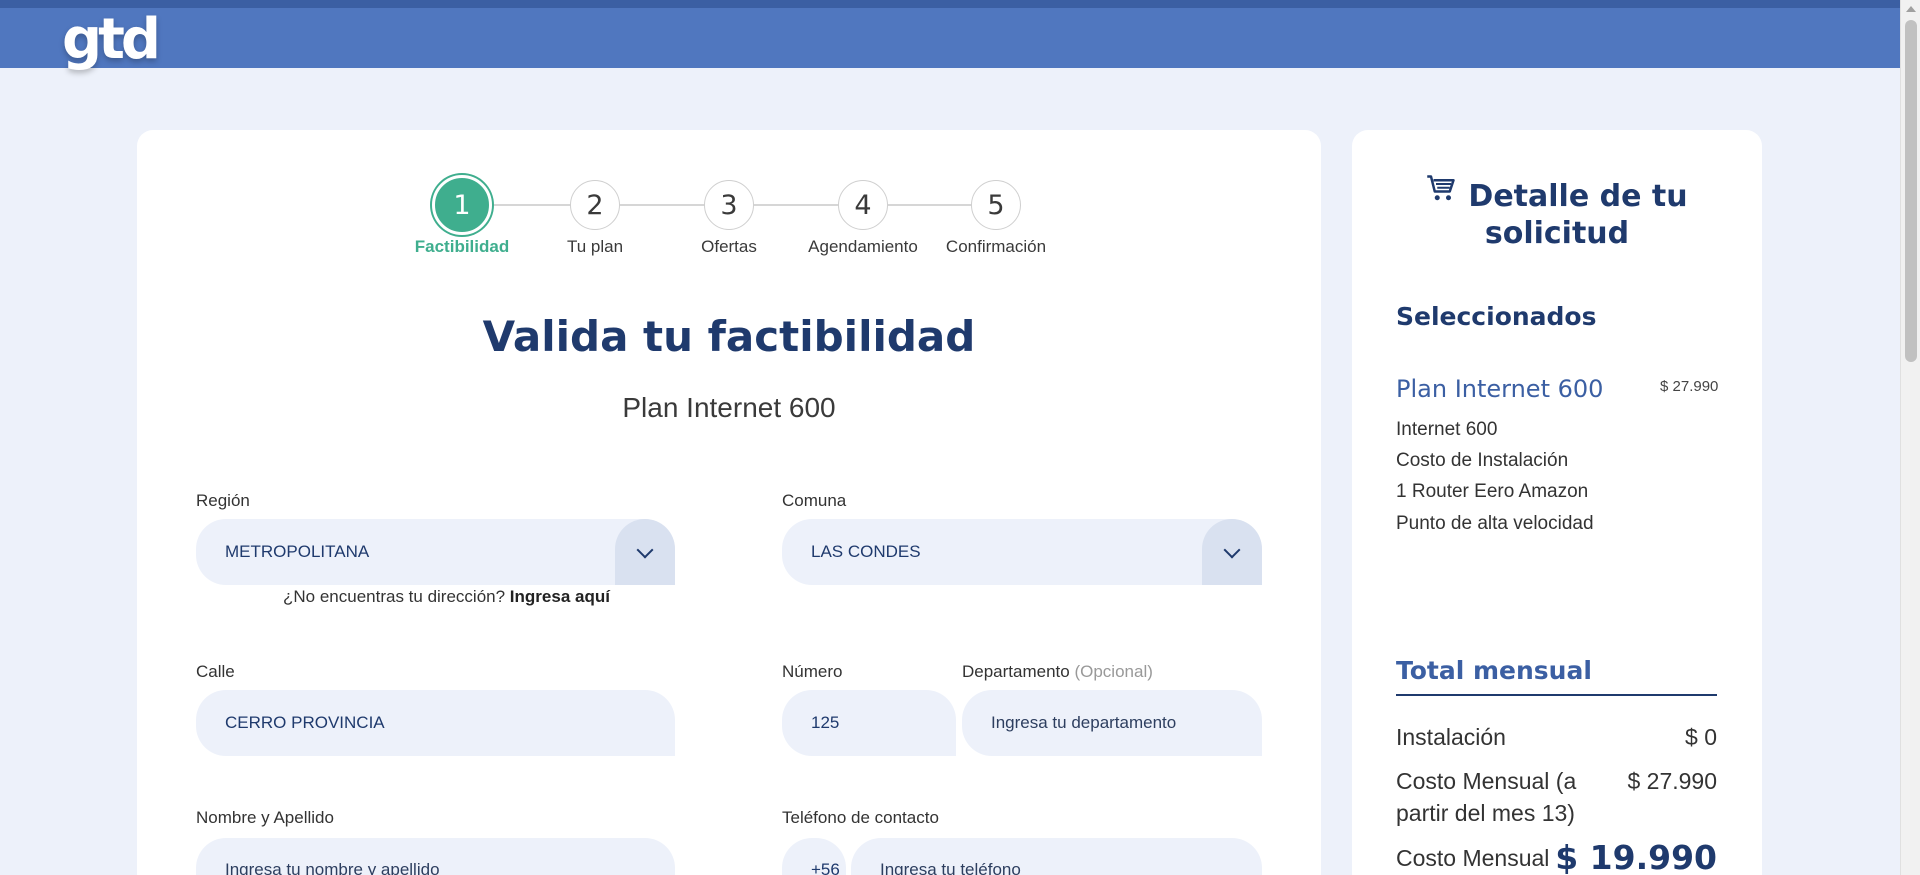 This screenshot has height=875, width=1920. Describe the element at coordinates (1494, 670) in the screenshot. I see `total-heading: Total mensual` at that location.